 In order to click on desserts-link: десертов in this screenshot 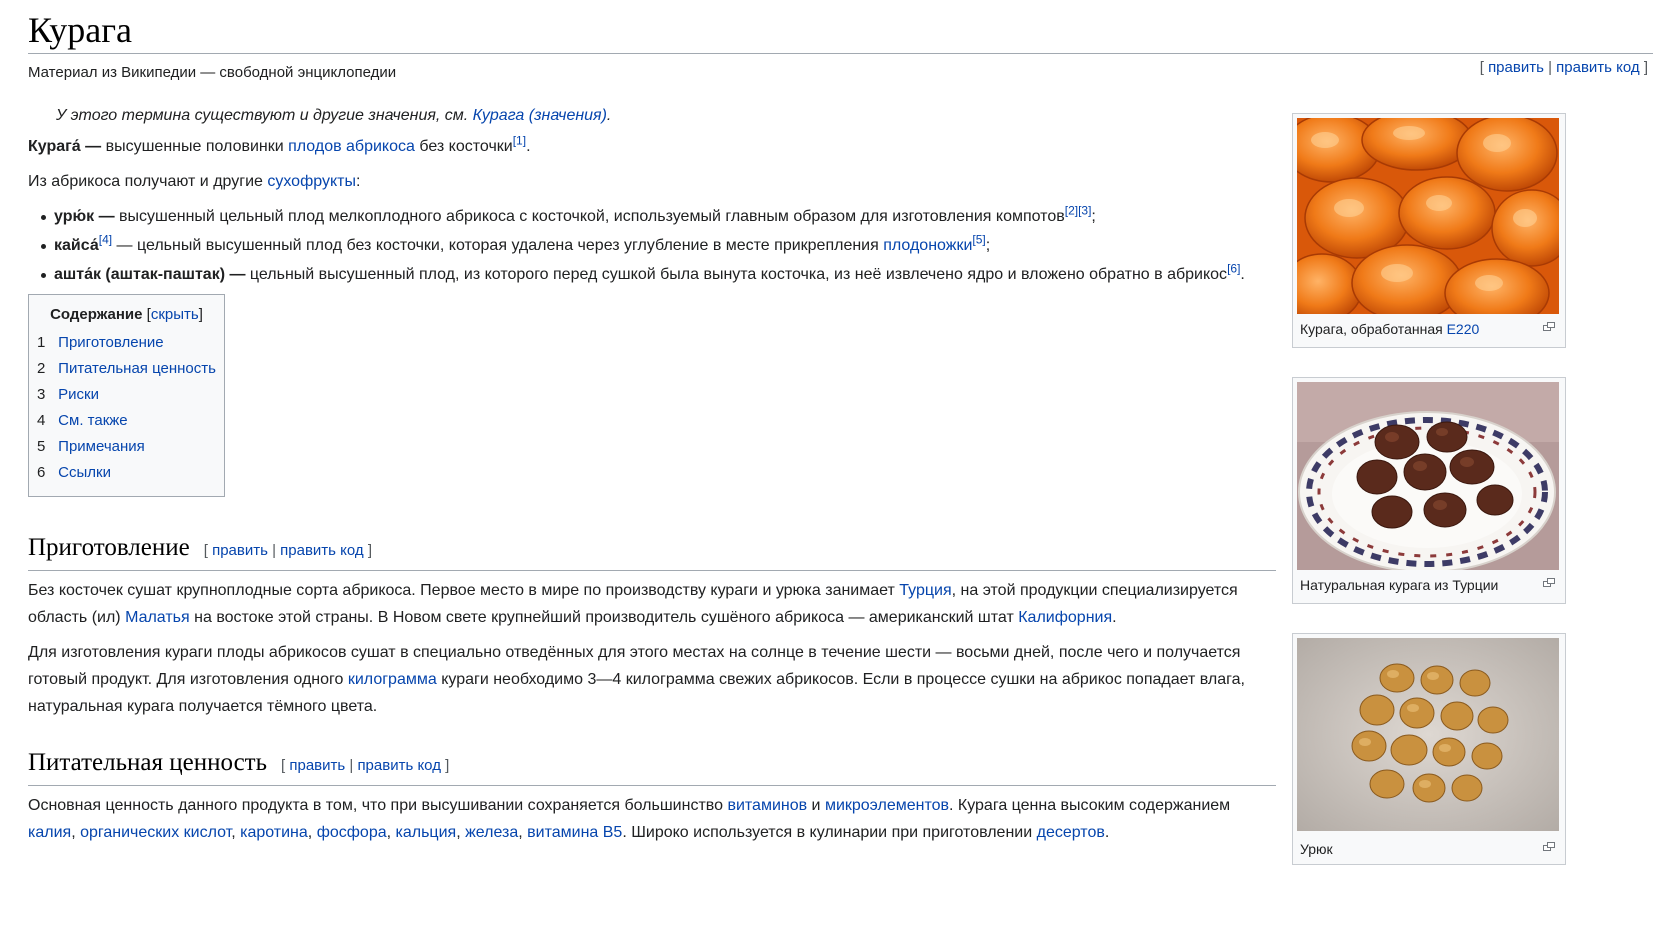, I will do `click(1071, 832)`.